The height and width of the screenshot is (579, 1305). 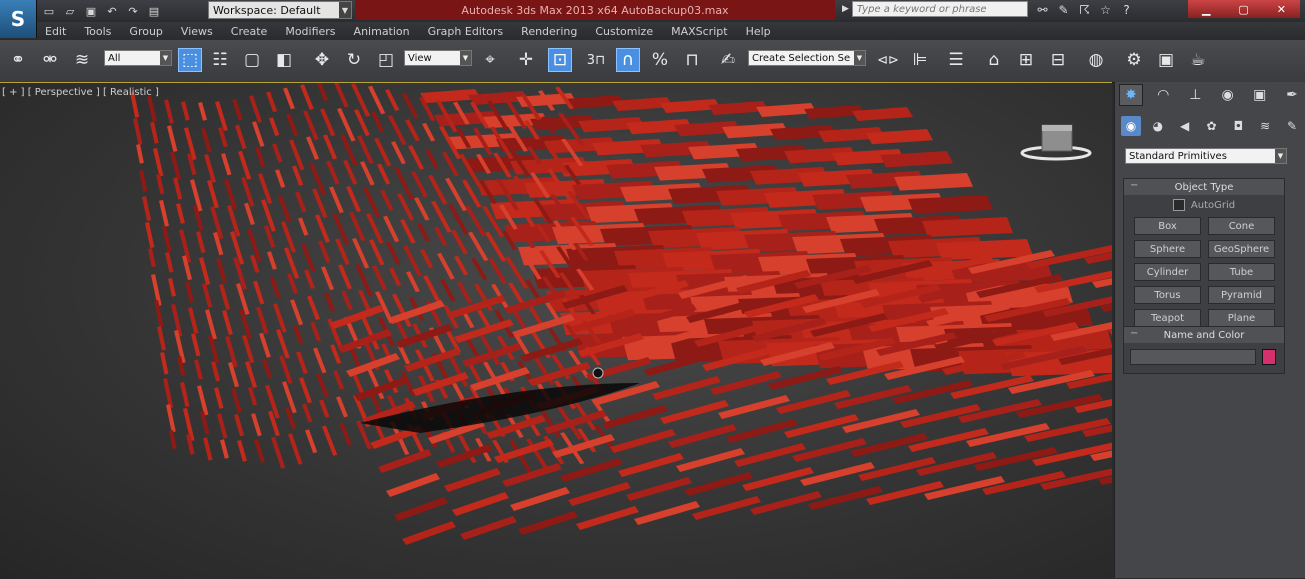 I want to click on menu-rendering: Rendering, so click(x=549, y=31).